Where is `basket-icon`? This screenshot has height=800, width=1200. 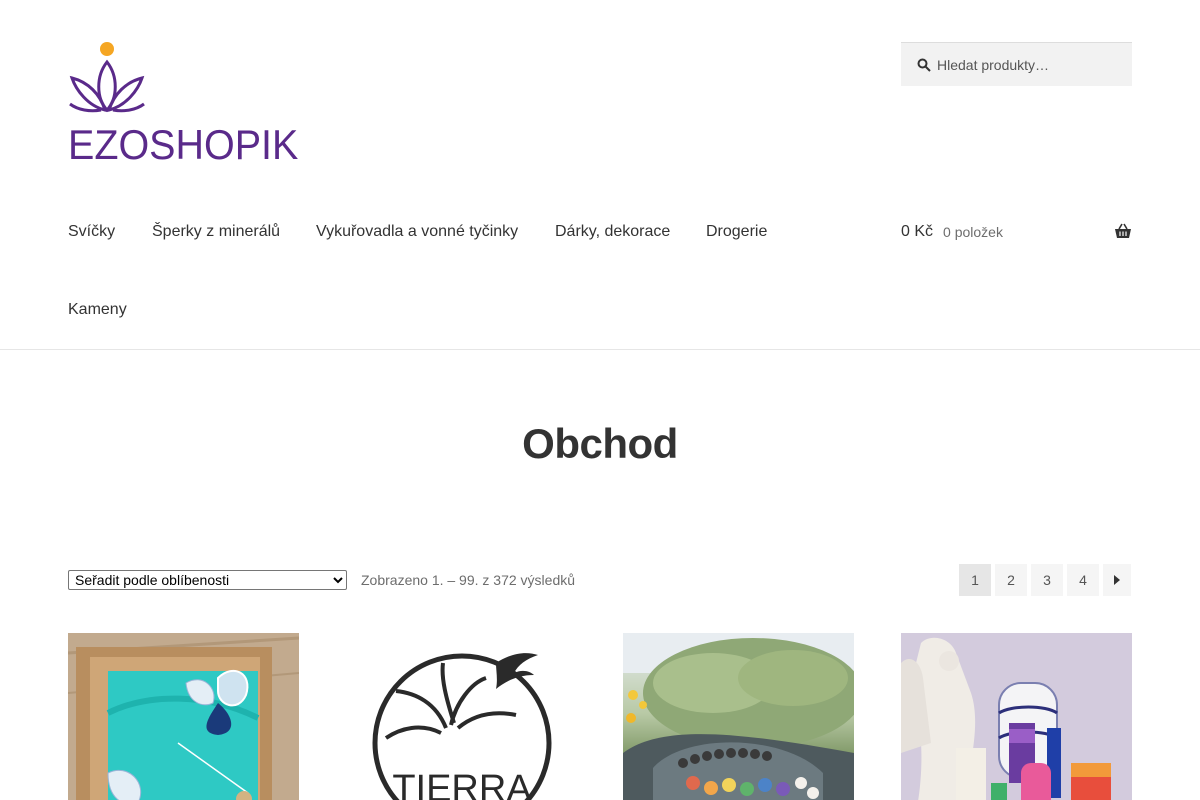
basket-icon is located at coordinates (1123, 231).